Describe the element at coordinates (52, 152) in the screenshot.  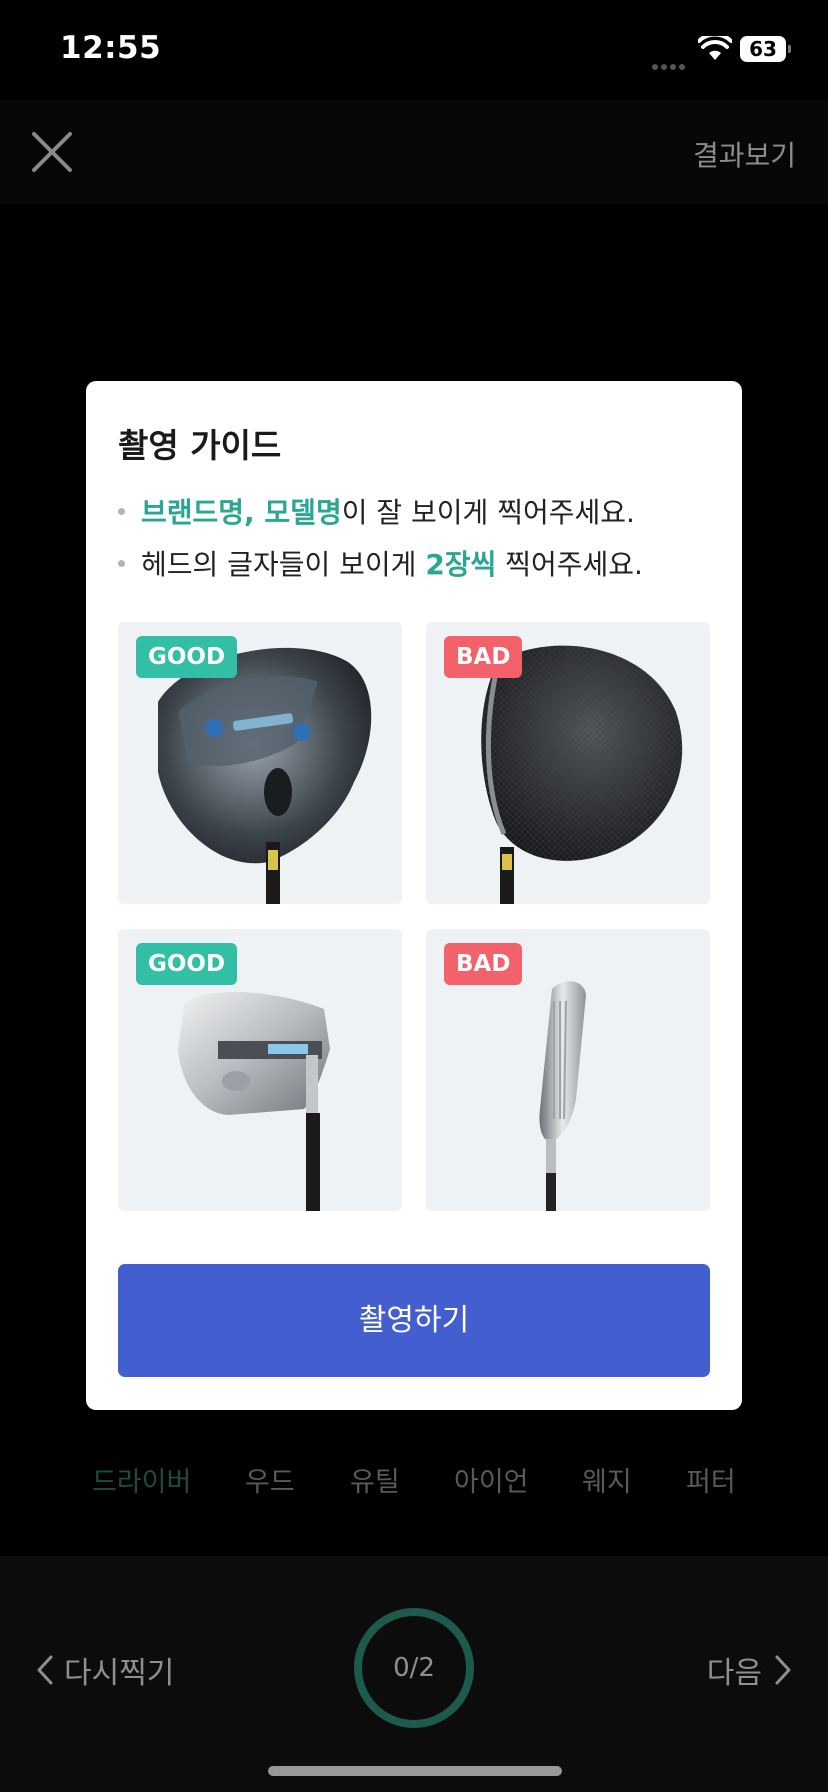
I see `close-icon` at that location.